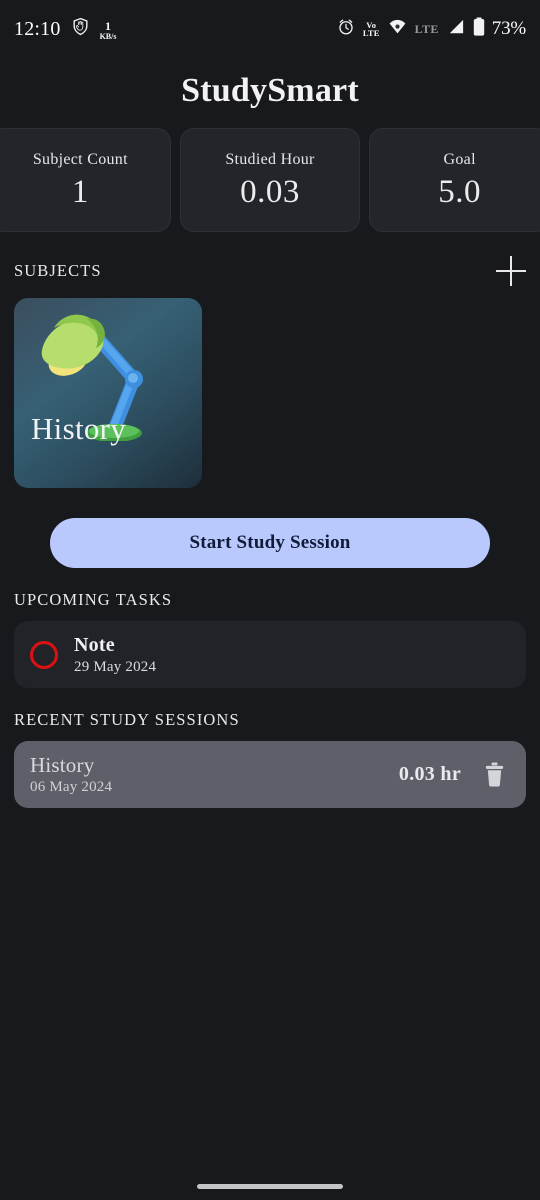  Describe the element at coordinates (79, 428) in the screenshot. I see `subject-name: History` at that location.